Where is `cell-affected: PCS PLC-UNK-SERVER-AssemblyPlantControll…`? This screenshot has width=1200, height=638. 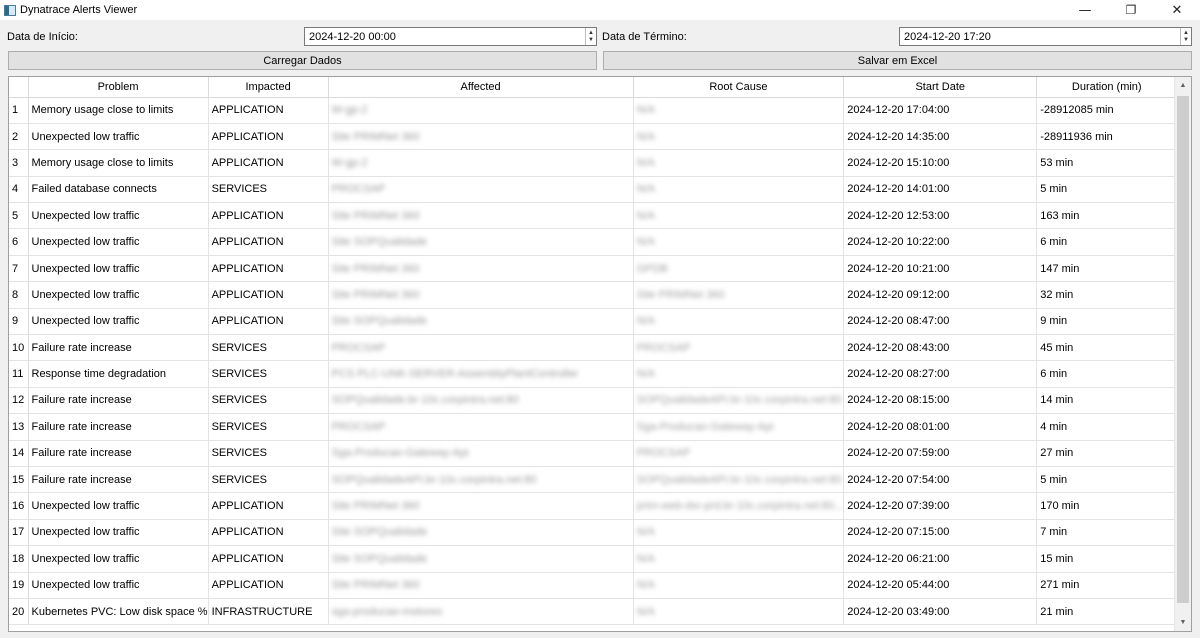 cell-affected: PCS PLC-UNK-SERVER-AssemblyPlantControll… is located at coordinates (481, 374).